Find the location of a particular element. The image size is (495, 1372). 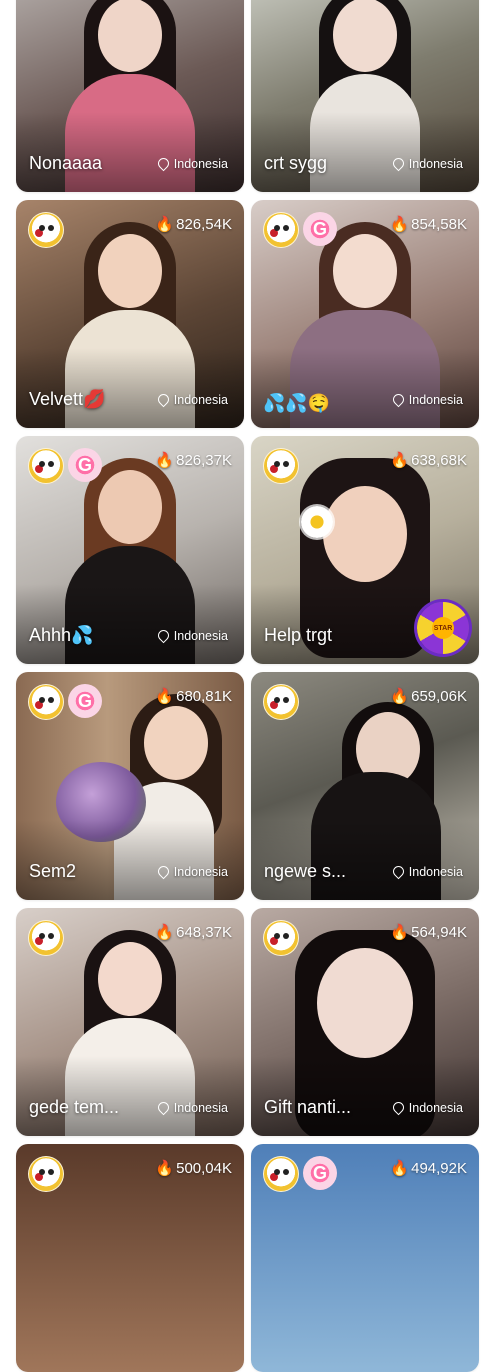

viewer-count: 🔥 826,54K is located at coordinates (193, 224).